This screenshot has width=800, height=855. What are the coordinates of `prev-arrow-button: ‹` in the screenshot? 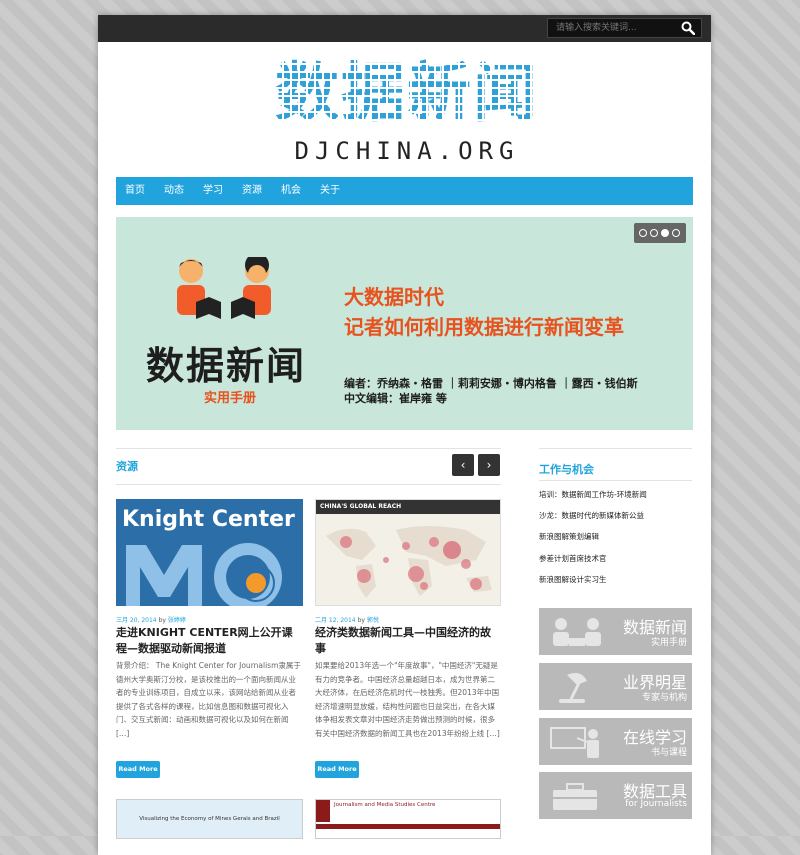 It's located at (463, 465).